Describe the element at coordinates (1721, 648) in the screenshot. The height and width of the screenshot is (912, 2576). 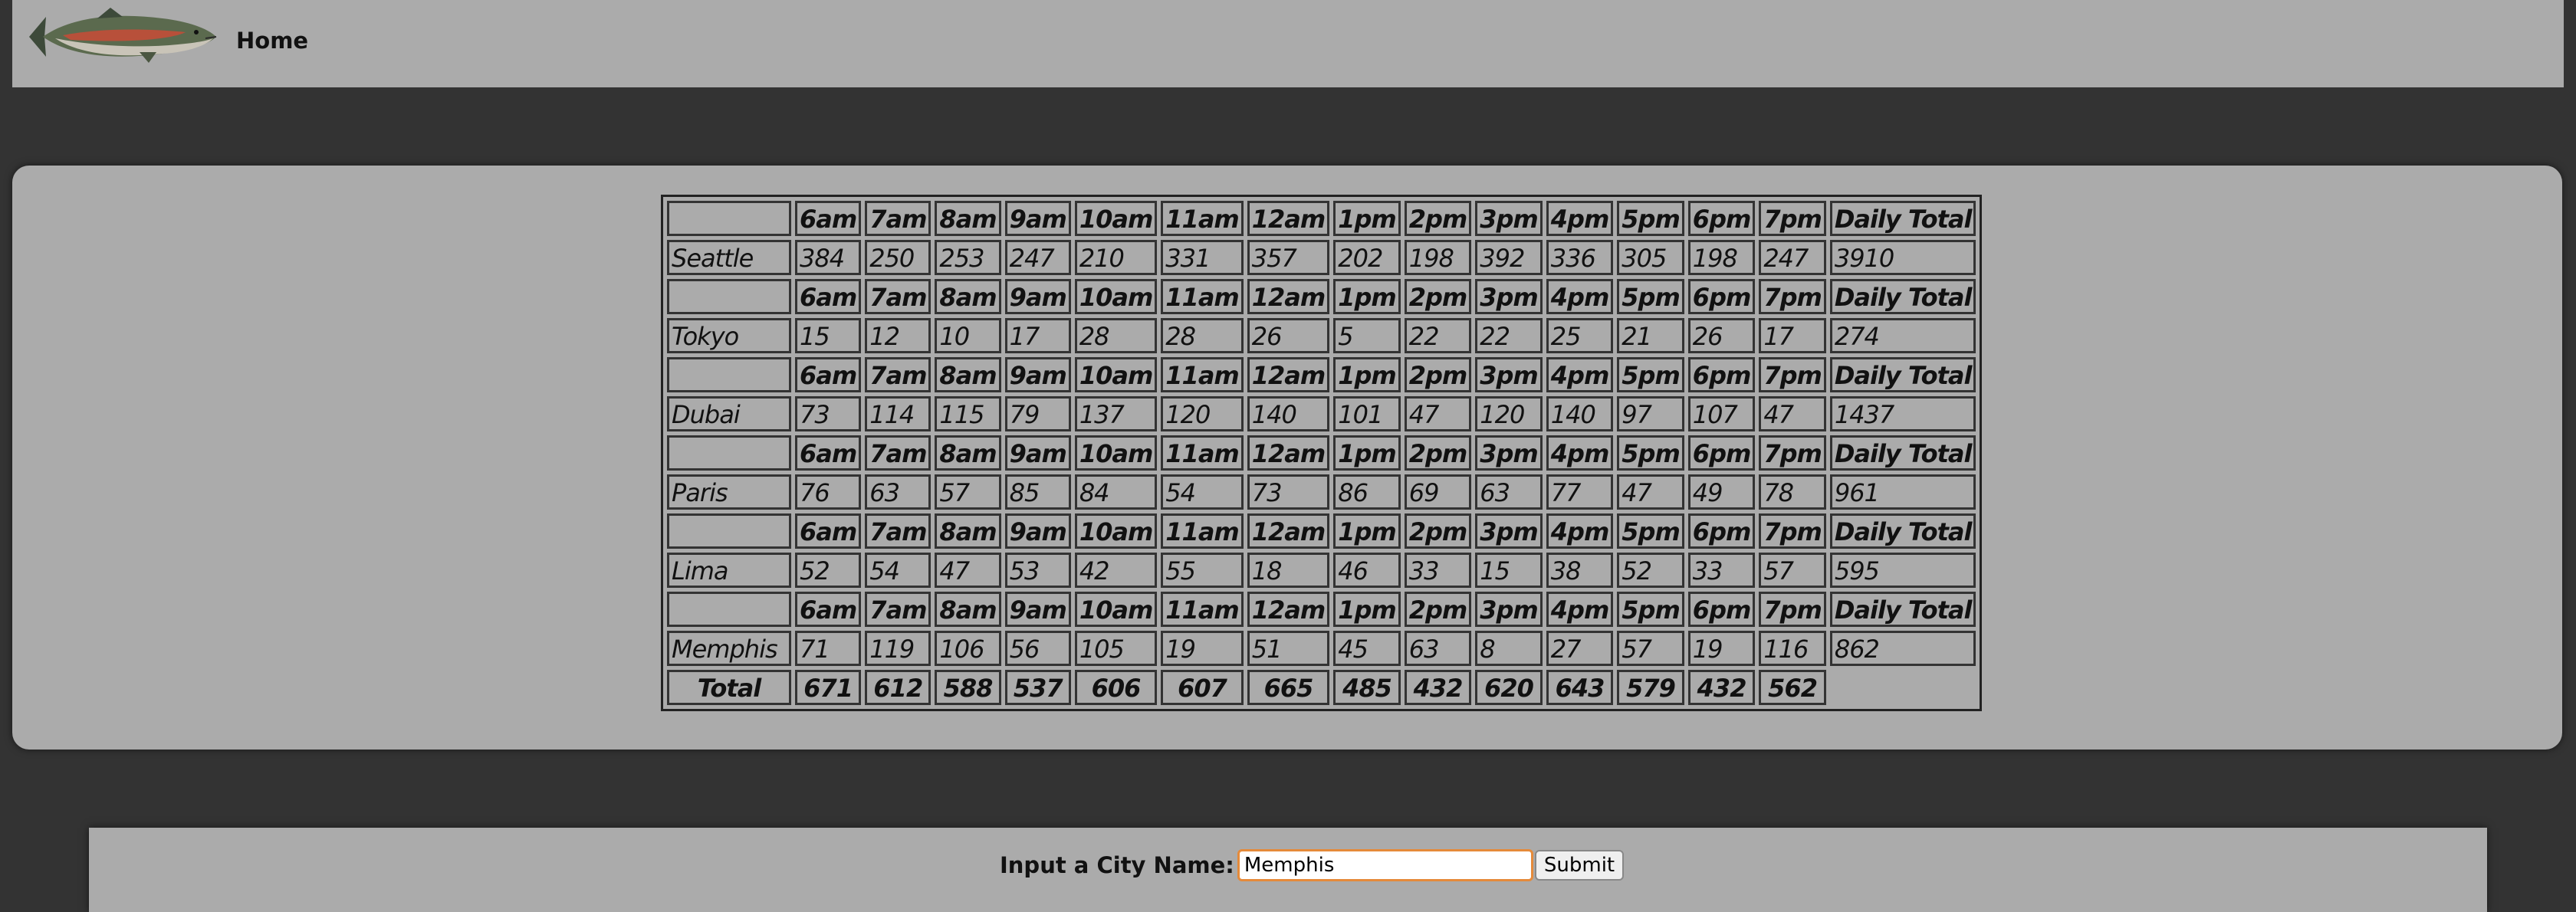
I see `hourly-sales-cell: 19` at that location.